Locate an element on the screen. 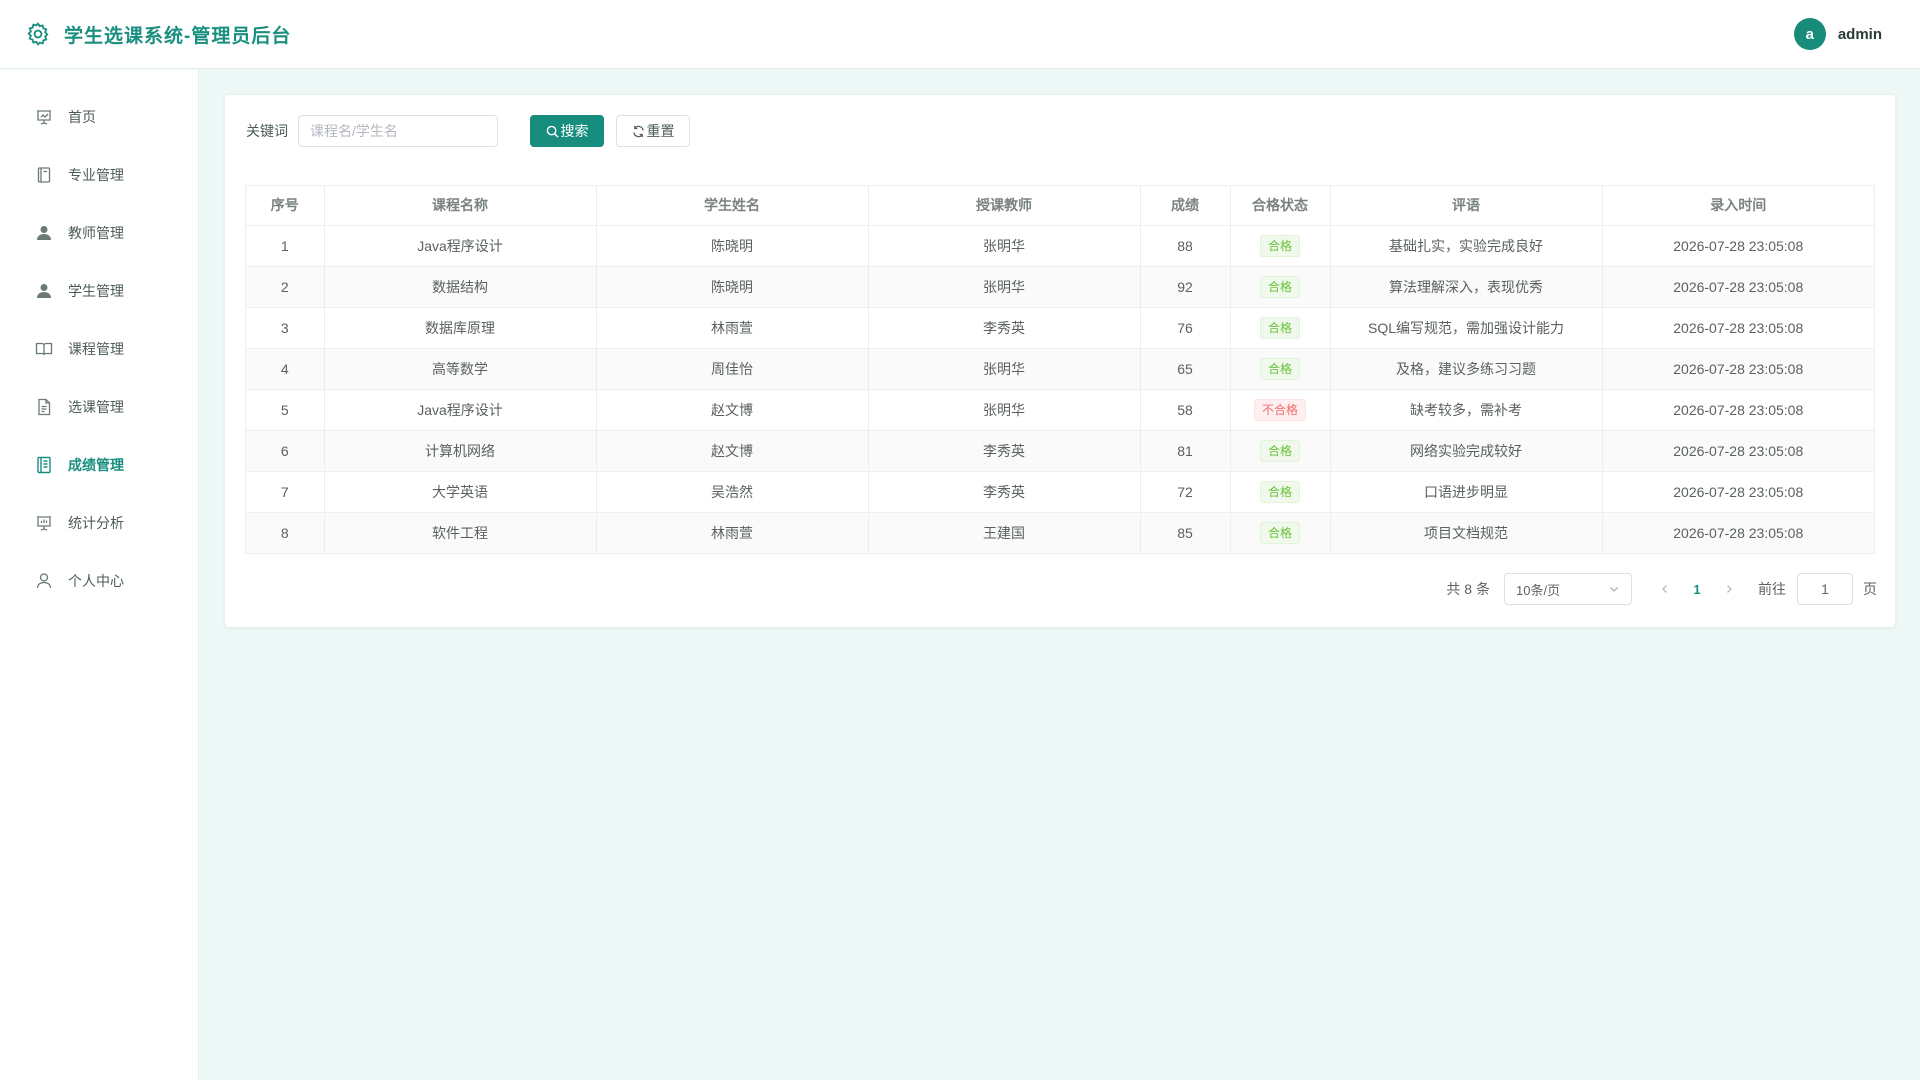 This screenshot has height=1080, width=1920. cell-comment: 项目文档规范 is located at coordinates (1466, 532).